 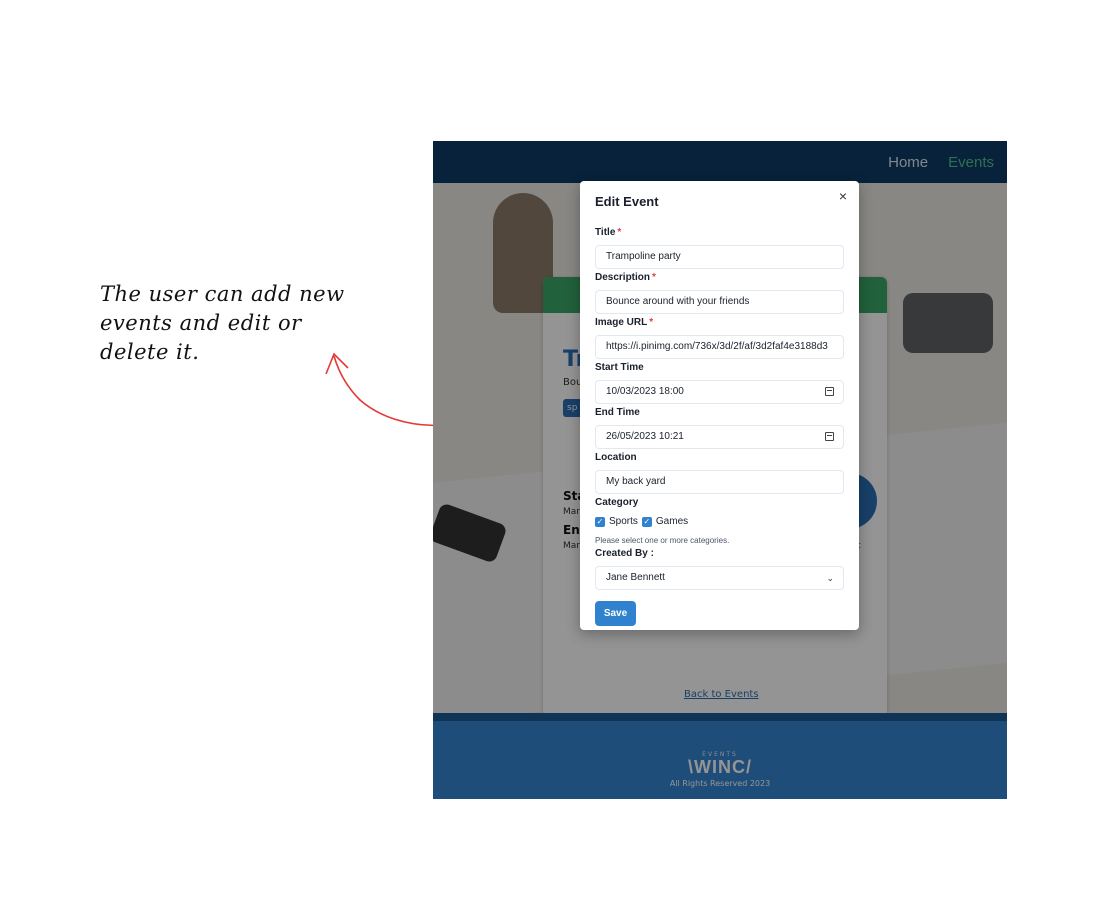 What do you see at coordinates (645, 391) in the screenshot?
I see `start-time-value: 10/03/2023 18:00` at bounding box center [645, 391].